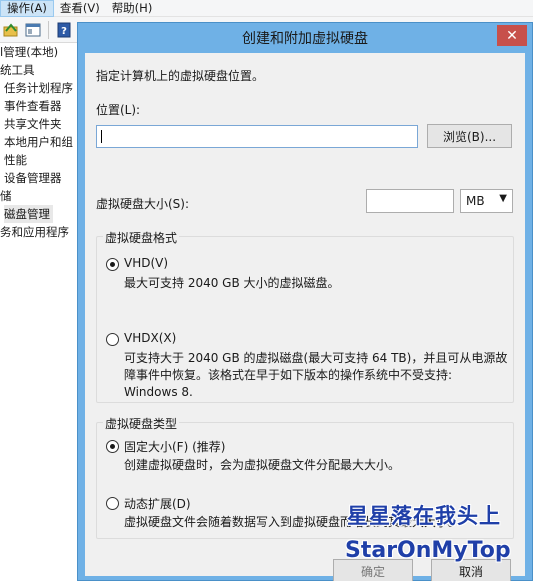  I want to click on menu-bar: 操作(A) 查看(V) 帮助(H), so click(266, 8).